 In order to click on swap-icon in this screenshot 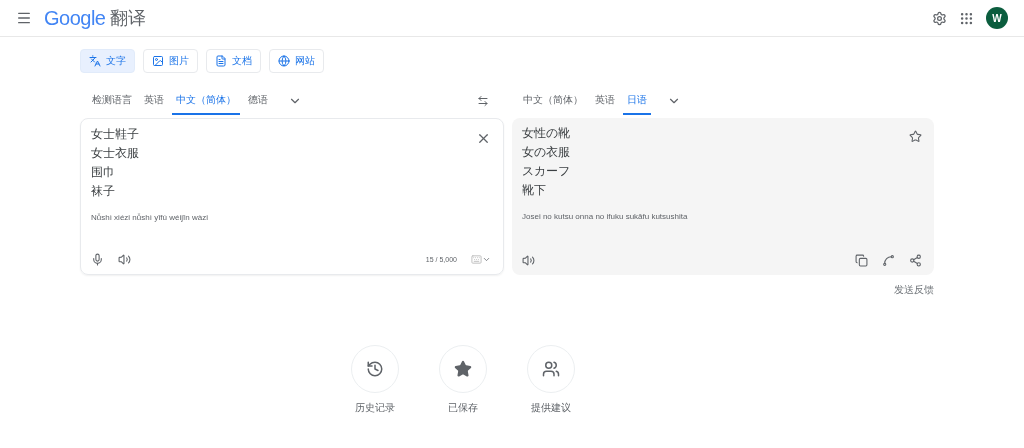, I will do `click(483, 101)`.